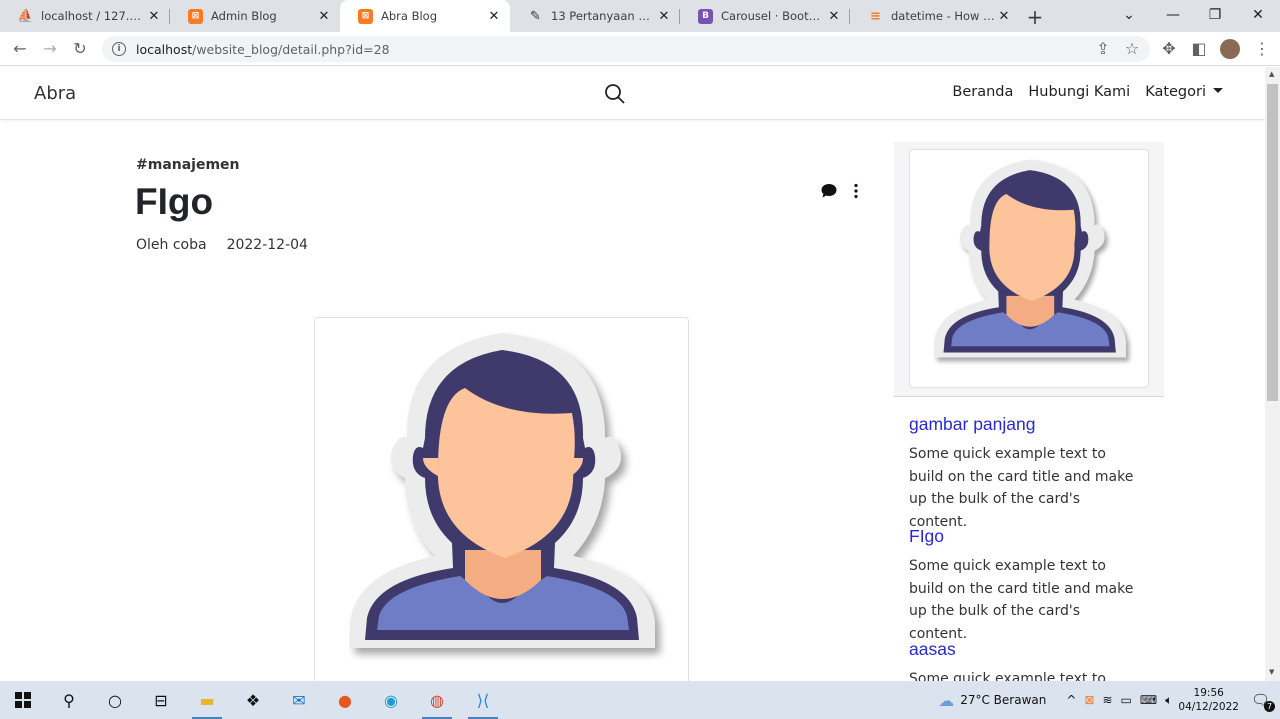  I want to click on volume-icon: 🔈︎, so click(1168, 700).